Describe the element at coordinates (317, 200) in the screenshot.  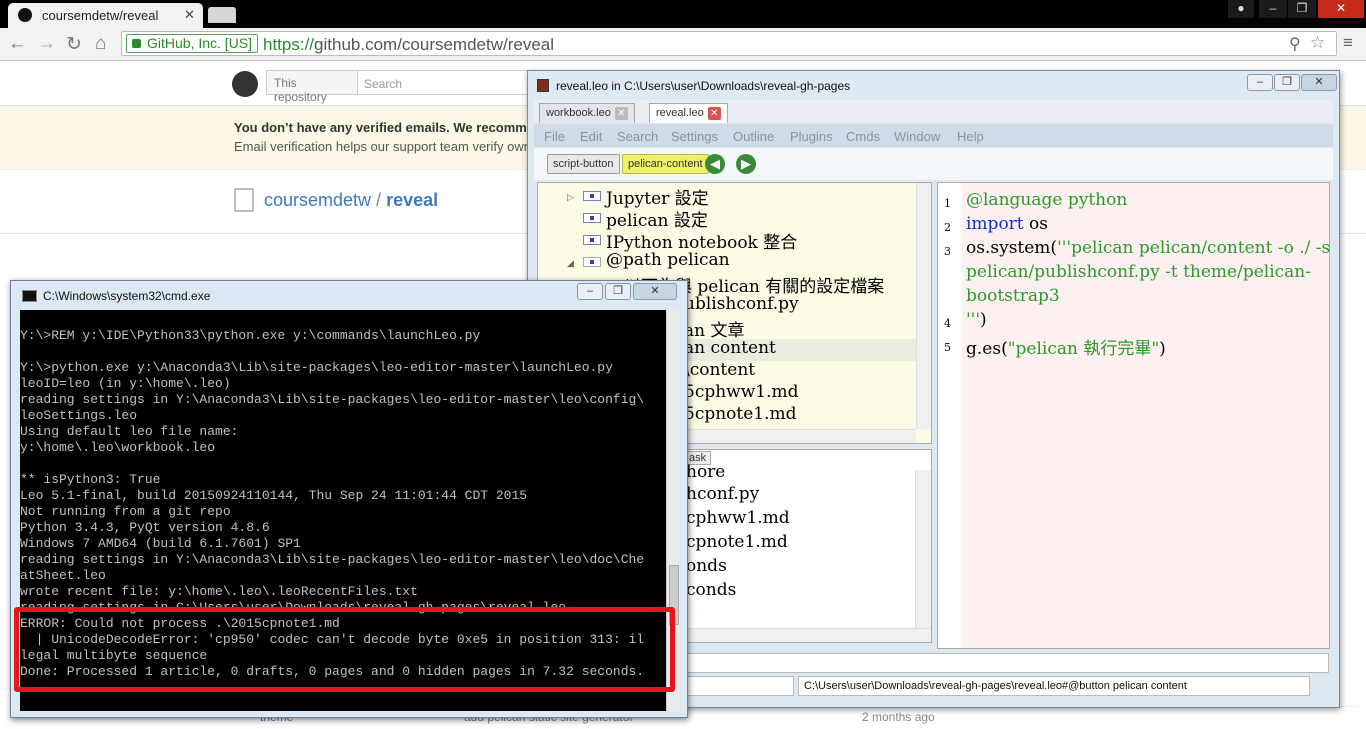
I see `repo-owner-link: coursemdetw` at that location.